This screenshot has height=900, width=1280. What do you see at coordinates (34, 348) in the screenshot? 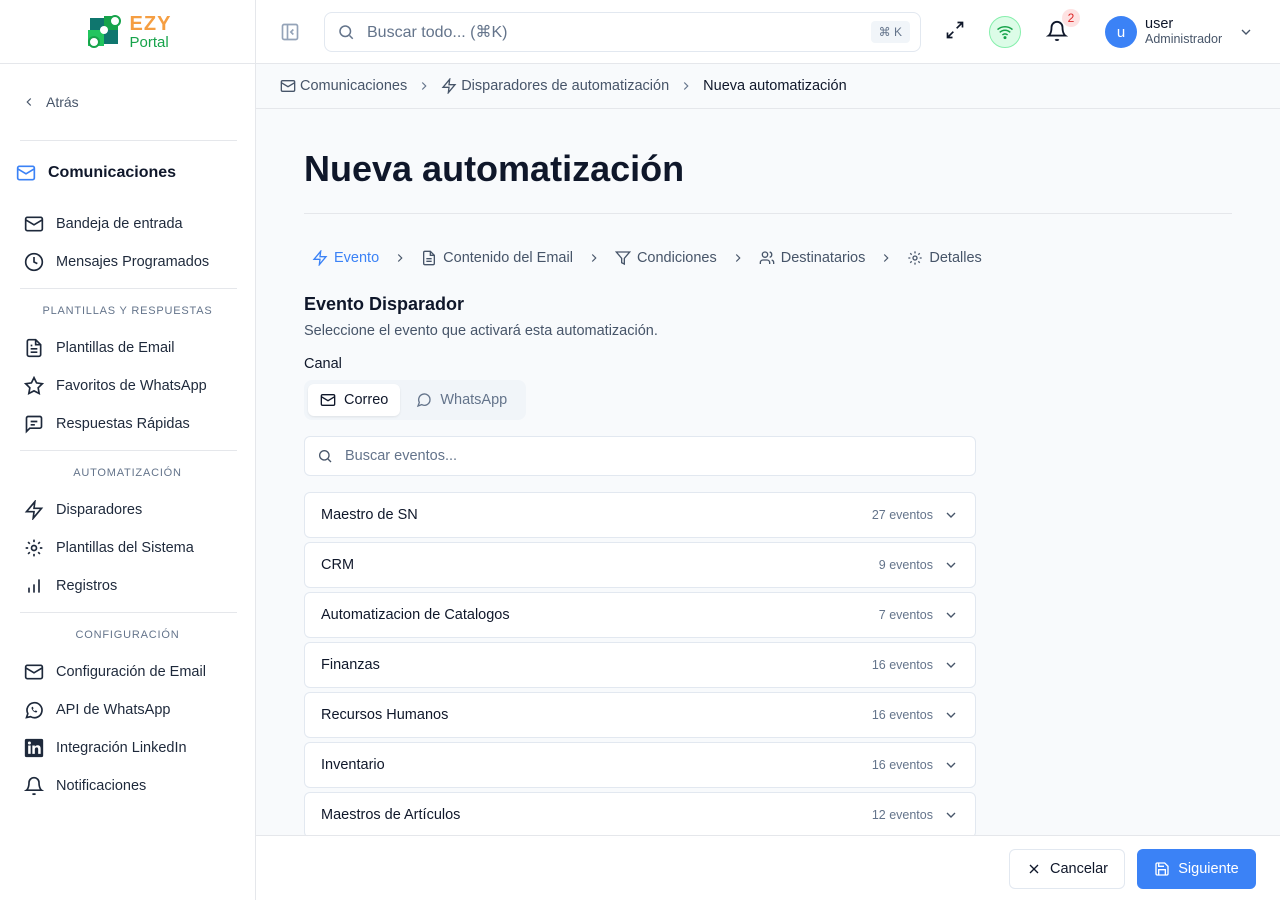
I see `file-text-icon` at bounding box center [34, 348].